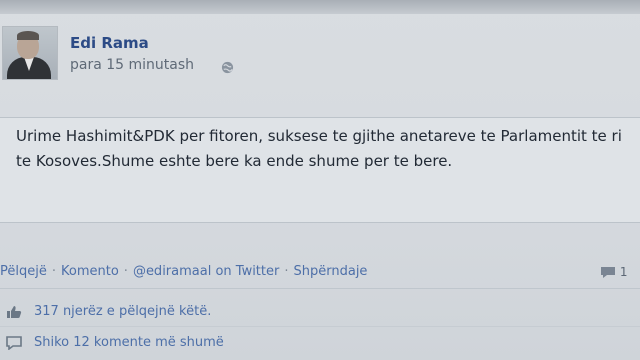 This screenshot has height=360, width=640. I want to click on view-more-comments: Shiko 12 komente më shumë, so click(115, 342).